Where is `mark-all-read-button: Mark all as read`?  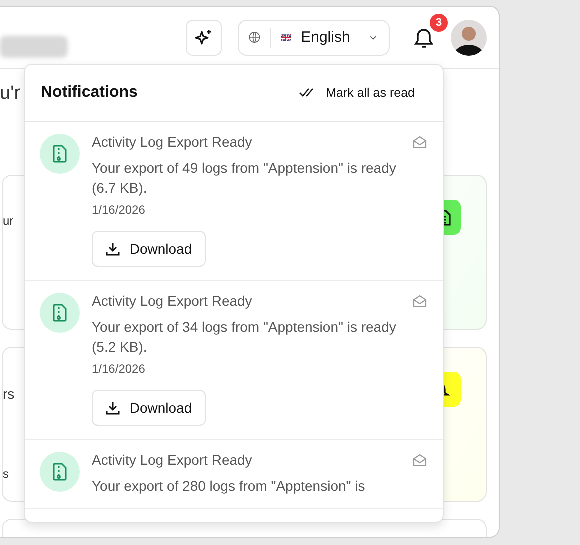
mark-all-read-button: Mark all as read is located at coordinates (363, 93).